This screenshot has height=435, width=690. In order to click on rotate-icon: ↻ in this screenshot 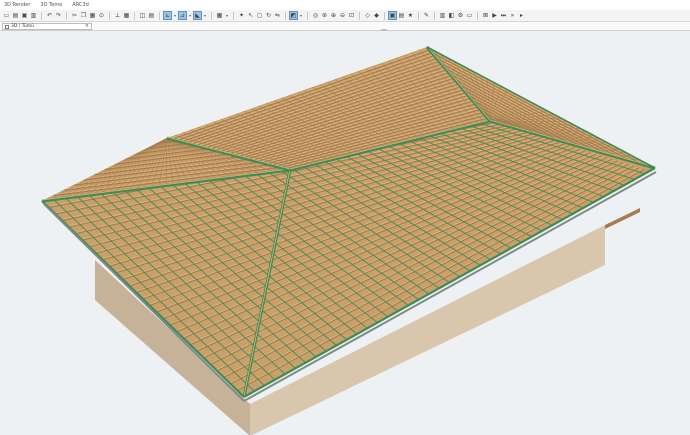, I will do `click(268, 15)`.